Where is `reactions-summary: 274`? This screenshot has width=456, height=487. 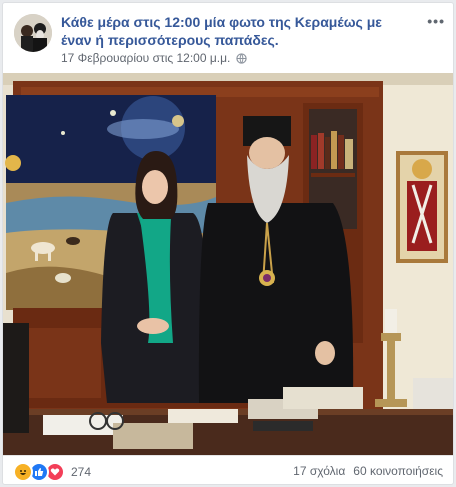 reactions-summary: 274 is located at coordinates (52, 472).